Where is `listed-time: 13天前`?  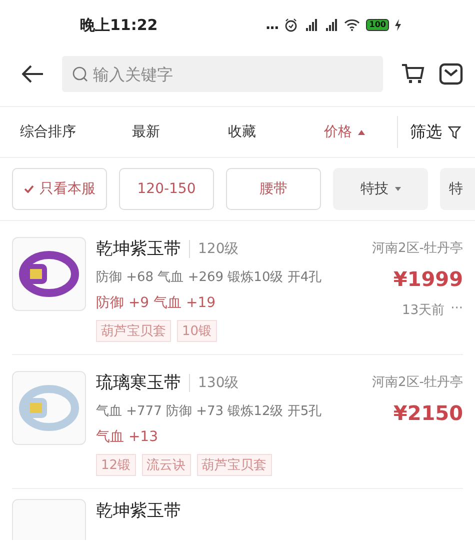 listed-time: 13天前 is located at coordinates (423, 310).